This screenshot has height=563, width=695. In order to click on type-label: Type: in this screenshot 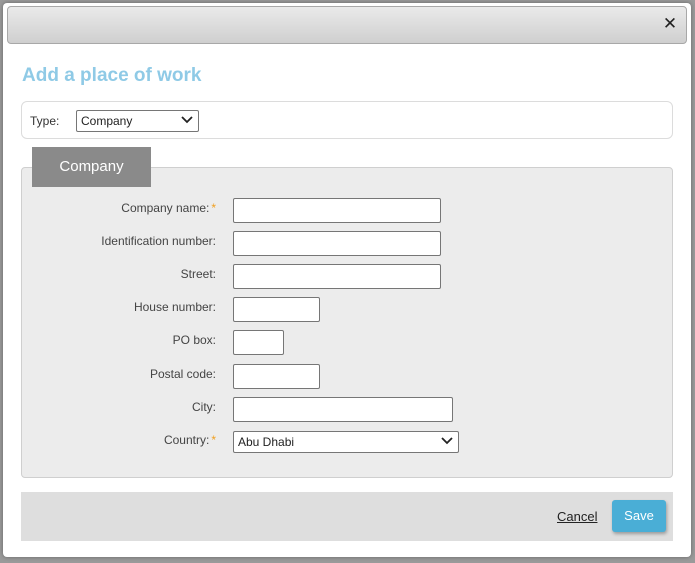, I will do `click(45, 121)`.